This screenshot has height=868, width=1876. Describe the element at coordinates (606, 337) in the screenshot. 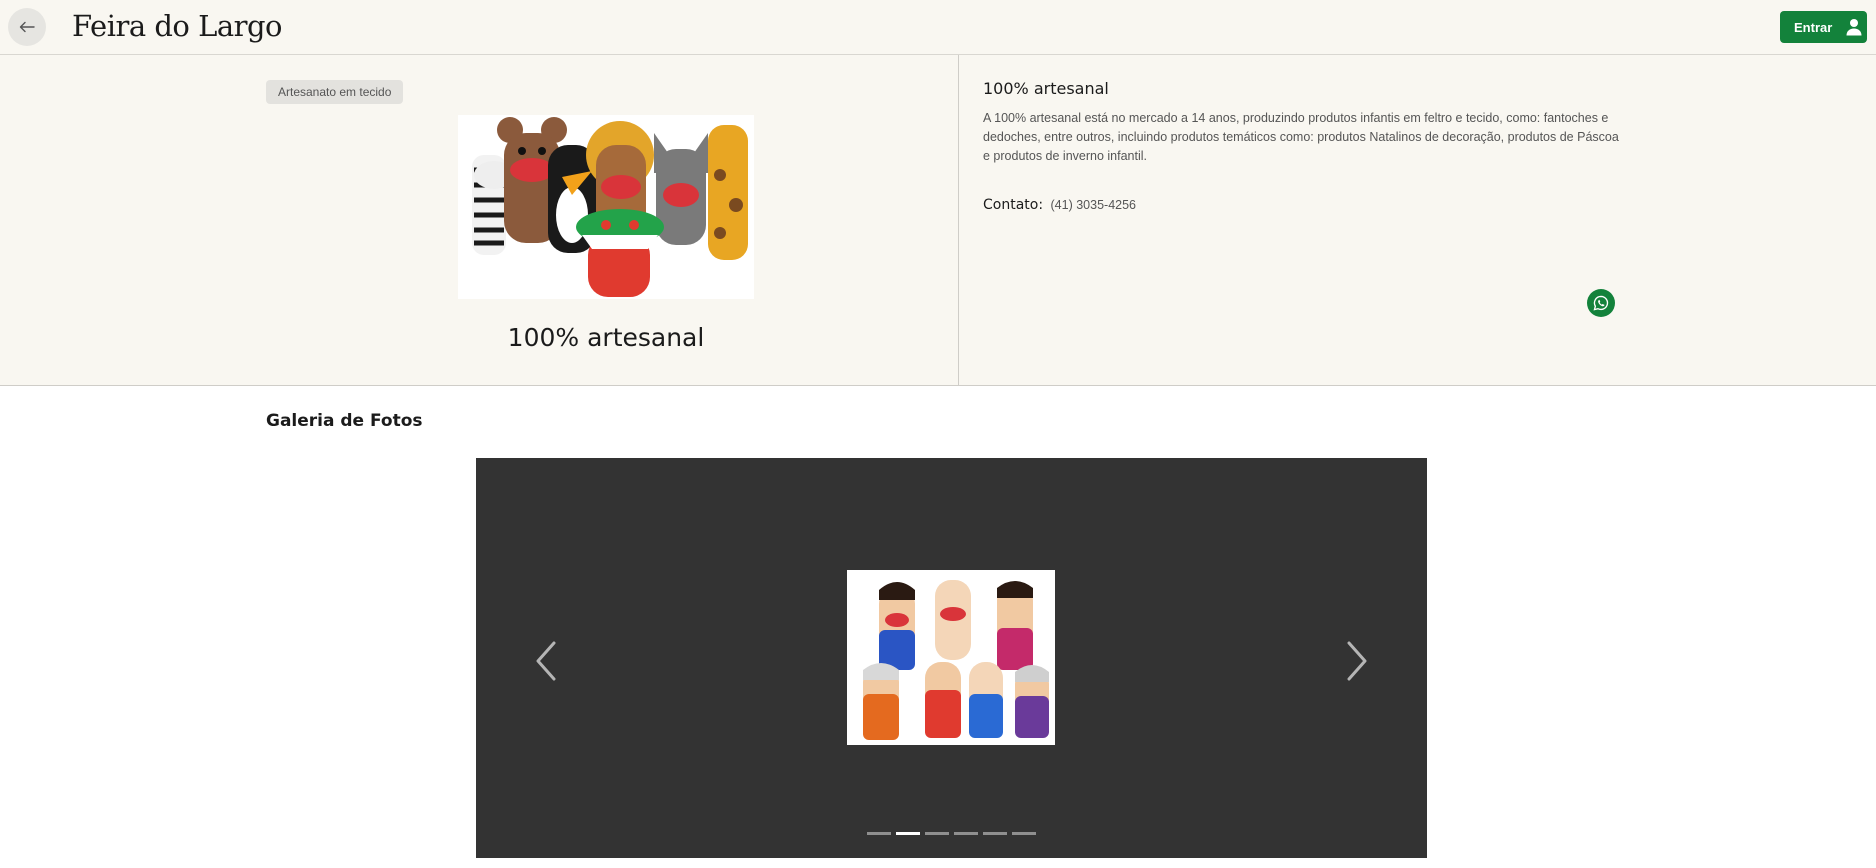

I see `product-name: 100% artesanal` at that location.